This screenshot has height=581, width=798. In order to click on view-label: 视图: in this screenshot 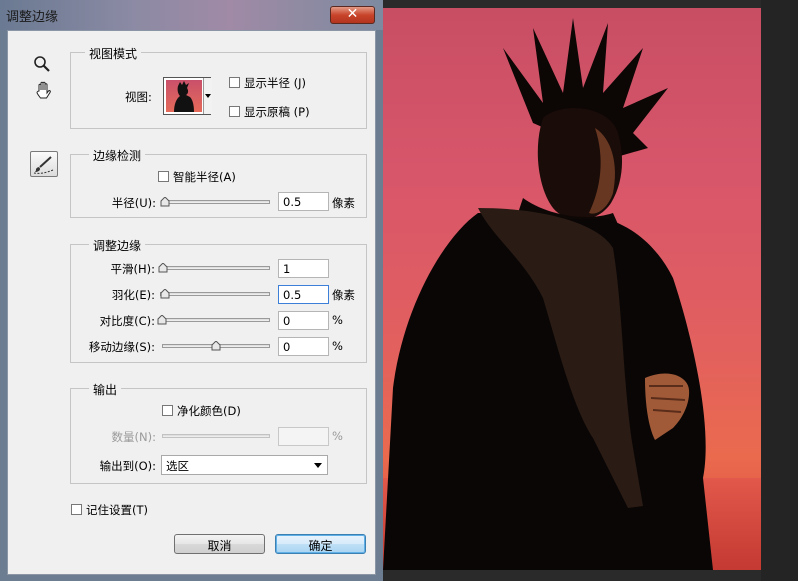, I will do `click(138, 97)`.